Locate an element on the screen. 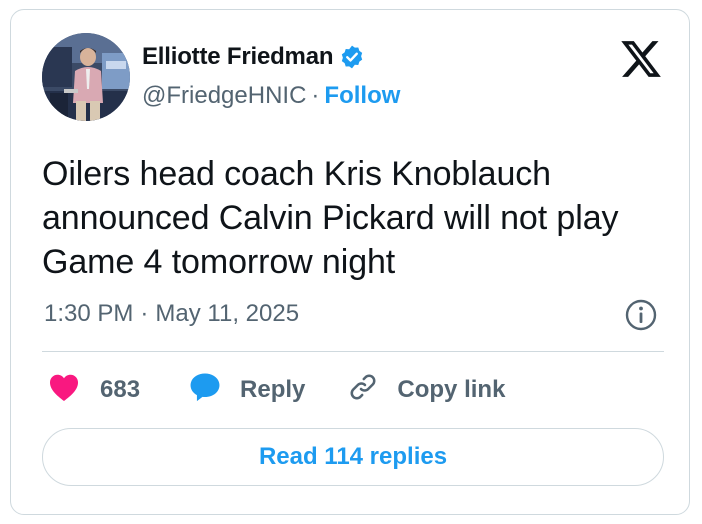  reply-button: Reply is located at coordinates (246, 390).